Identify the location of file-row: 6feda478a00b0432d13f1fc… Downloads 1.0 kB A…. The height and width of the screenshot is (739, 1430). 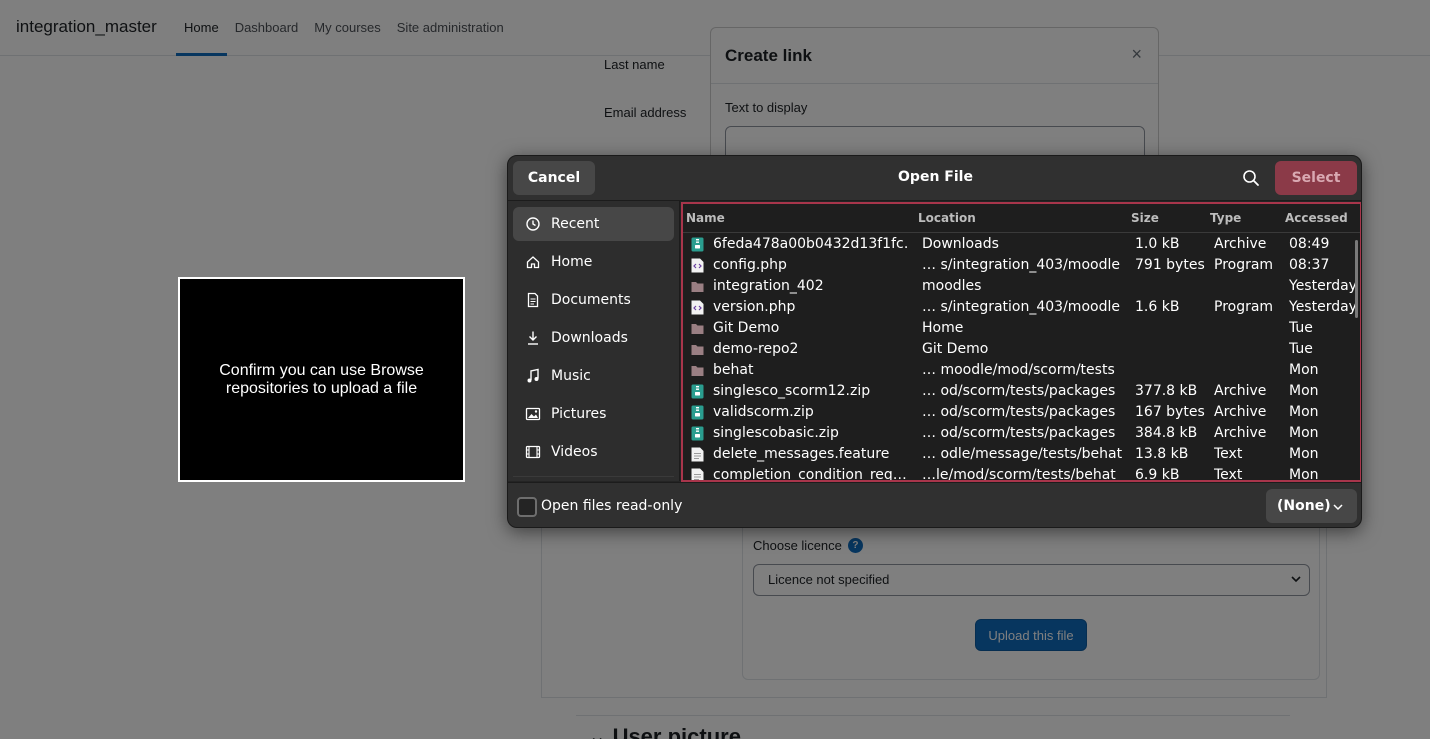
(1021, 244).